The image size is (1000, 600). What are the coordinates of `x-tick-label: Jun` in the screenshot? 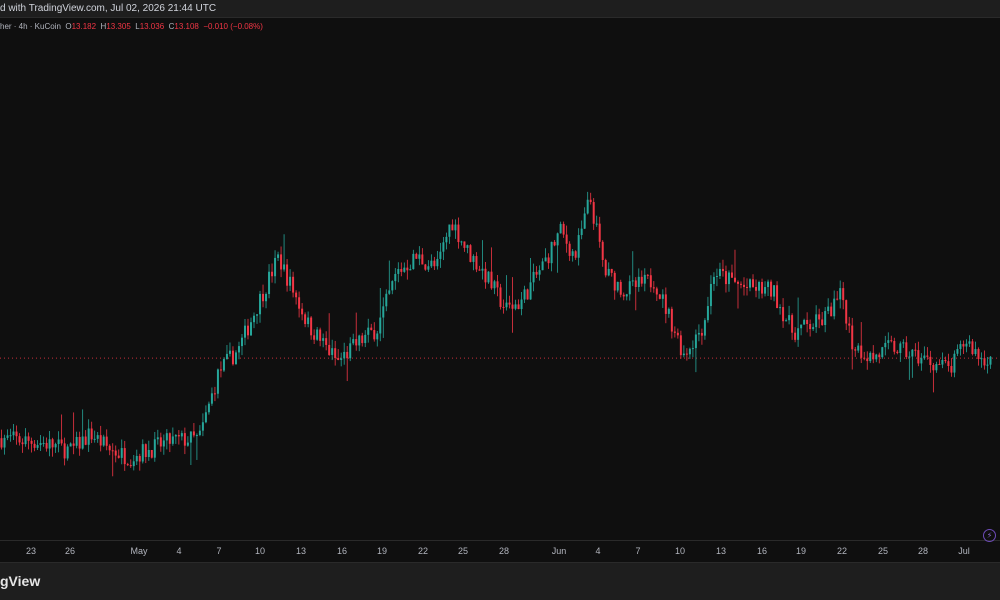 It's located at (559, 551).